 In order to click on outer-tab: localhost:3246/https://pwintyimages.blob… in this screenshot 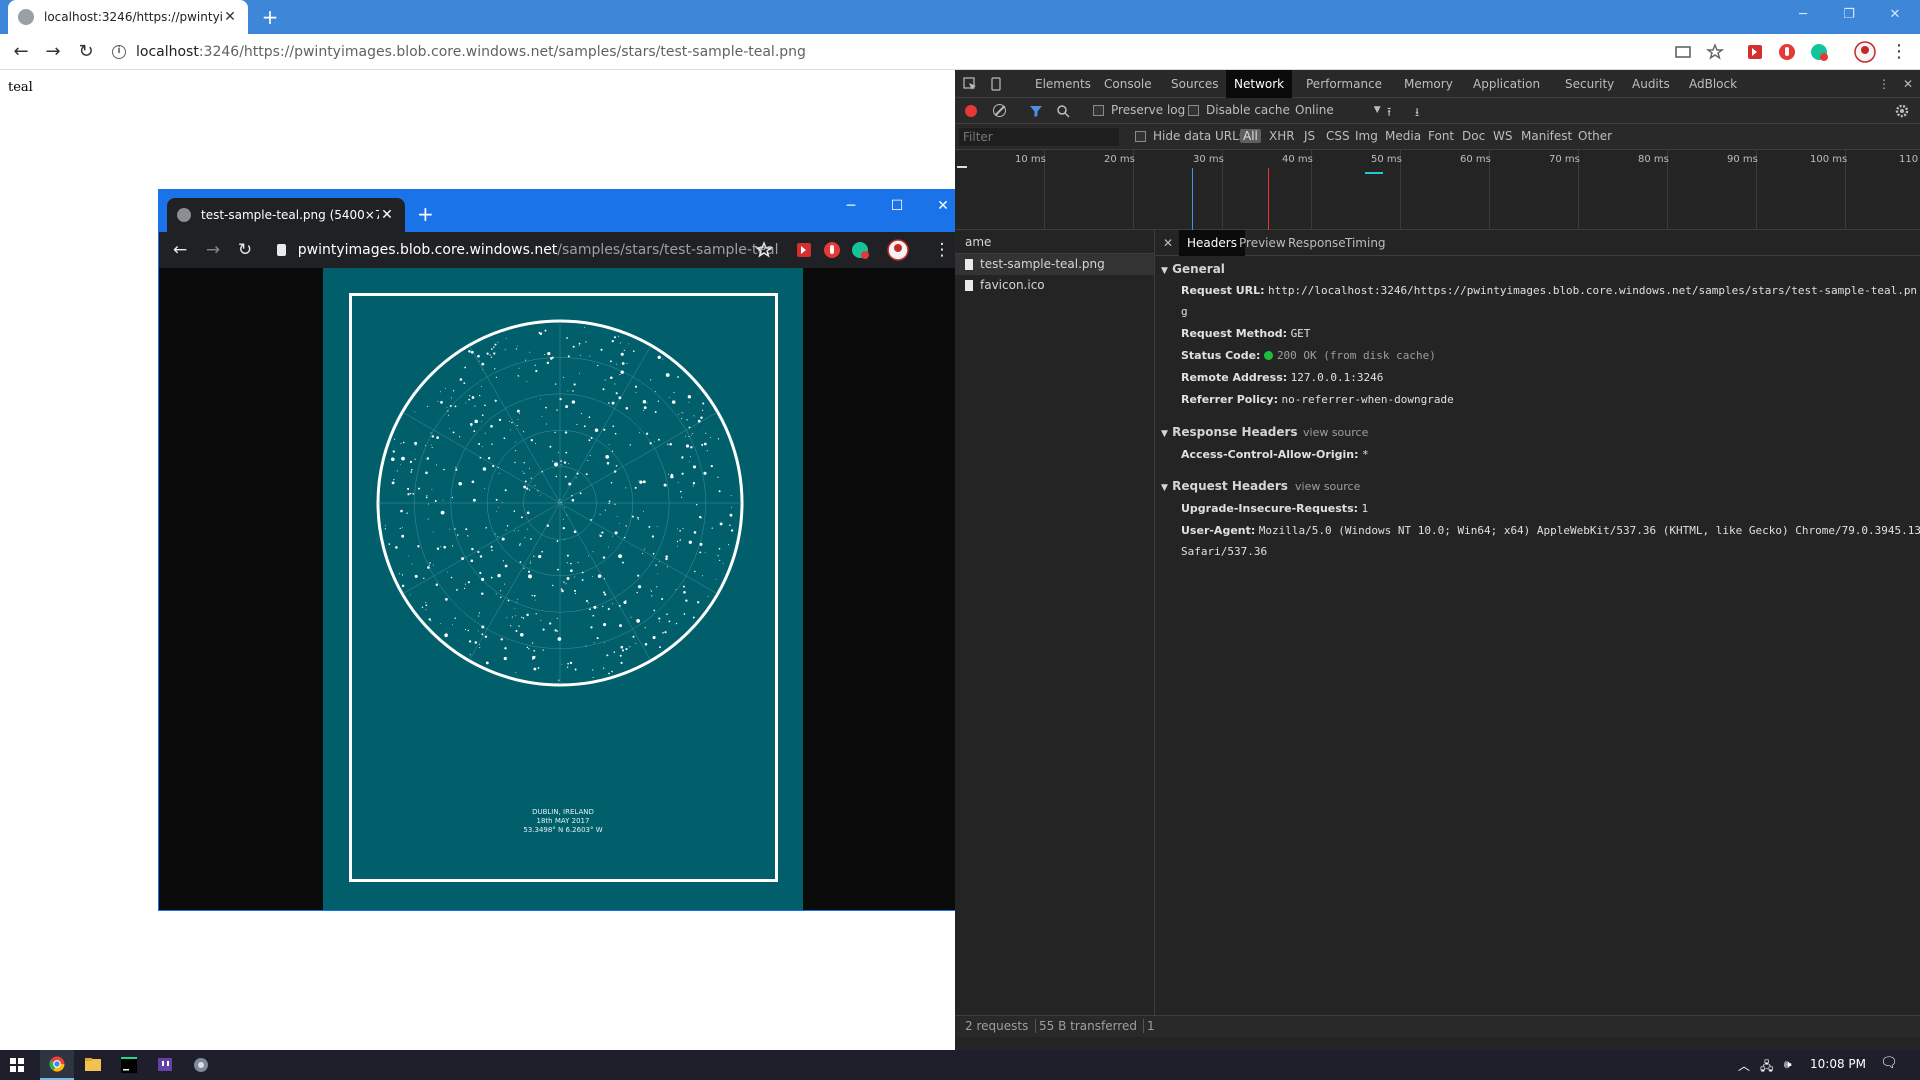, I will do `click(128, 17)`.